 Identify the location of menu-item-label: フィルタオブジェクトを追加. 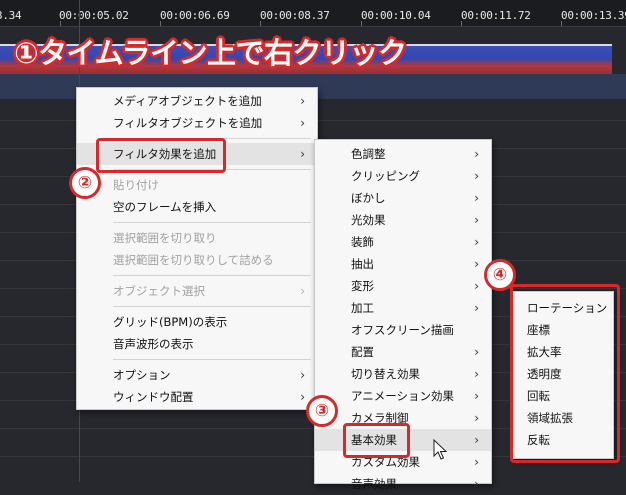
(188, 123).